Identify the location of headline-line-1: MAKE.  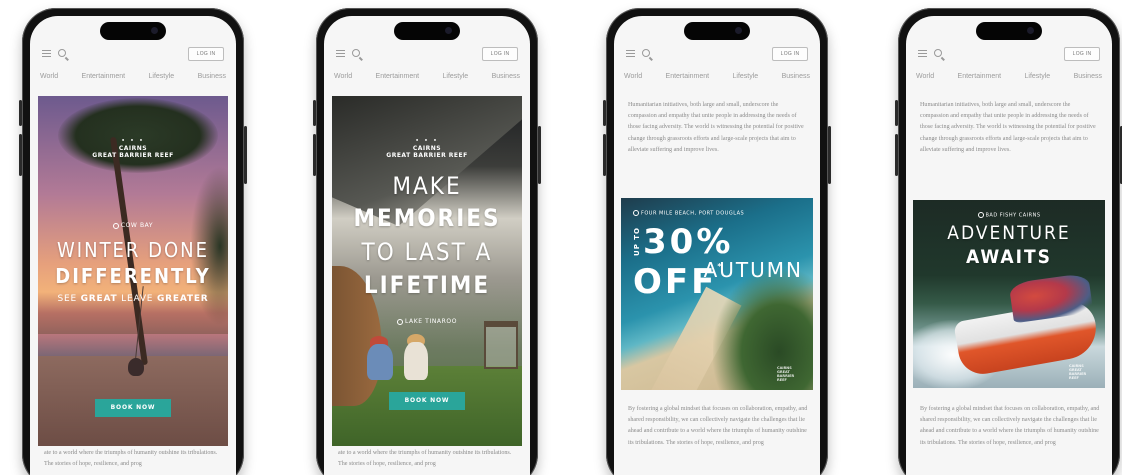
(427, 186).